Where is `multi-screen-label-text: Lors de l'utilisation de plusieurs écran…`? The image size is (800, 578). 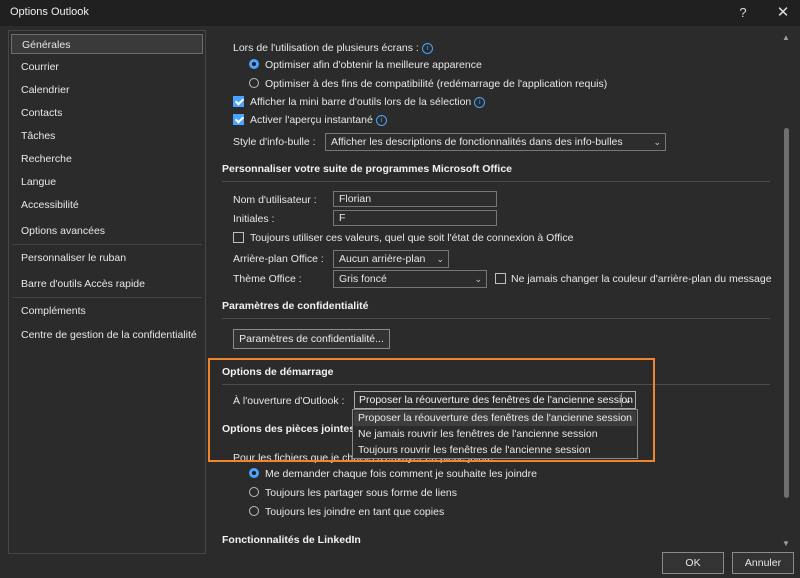 multi-screen-label-text: Lors de l'utilisation de plusieurs écran… is located at coordinates (326, 48).